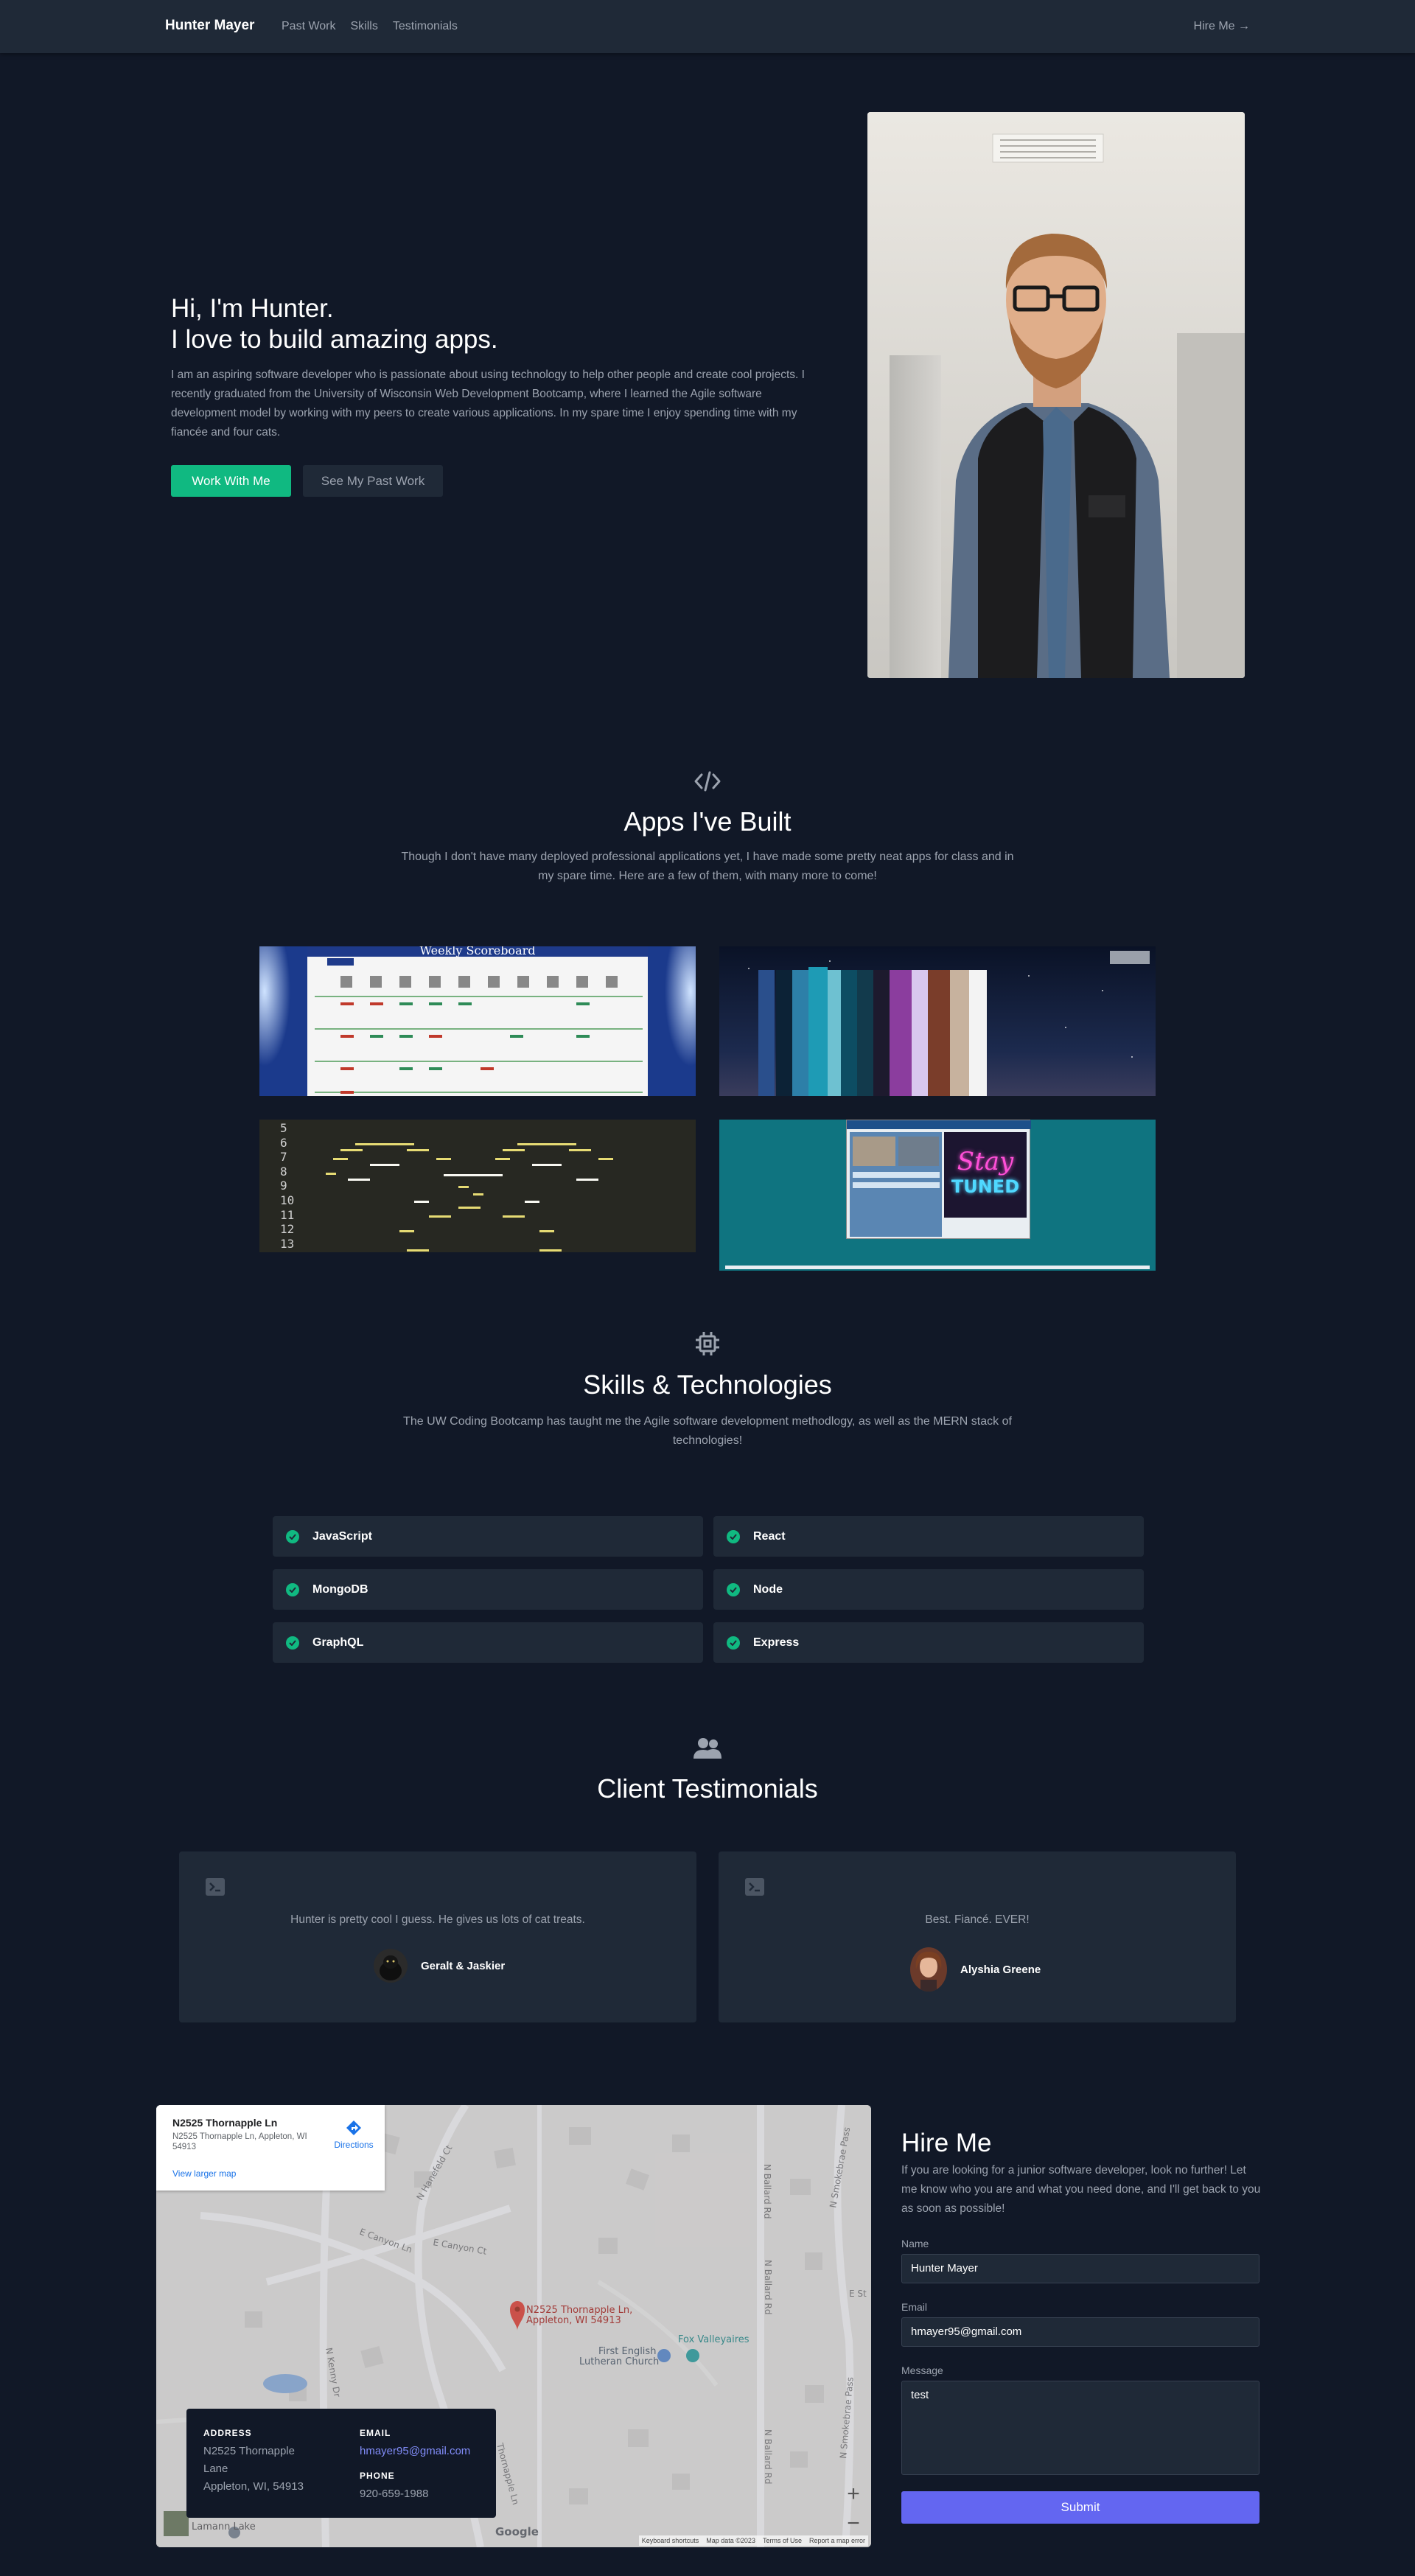  I want to click on skill-item-react: React, so click(928, 1536).